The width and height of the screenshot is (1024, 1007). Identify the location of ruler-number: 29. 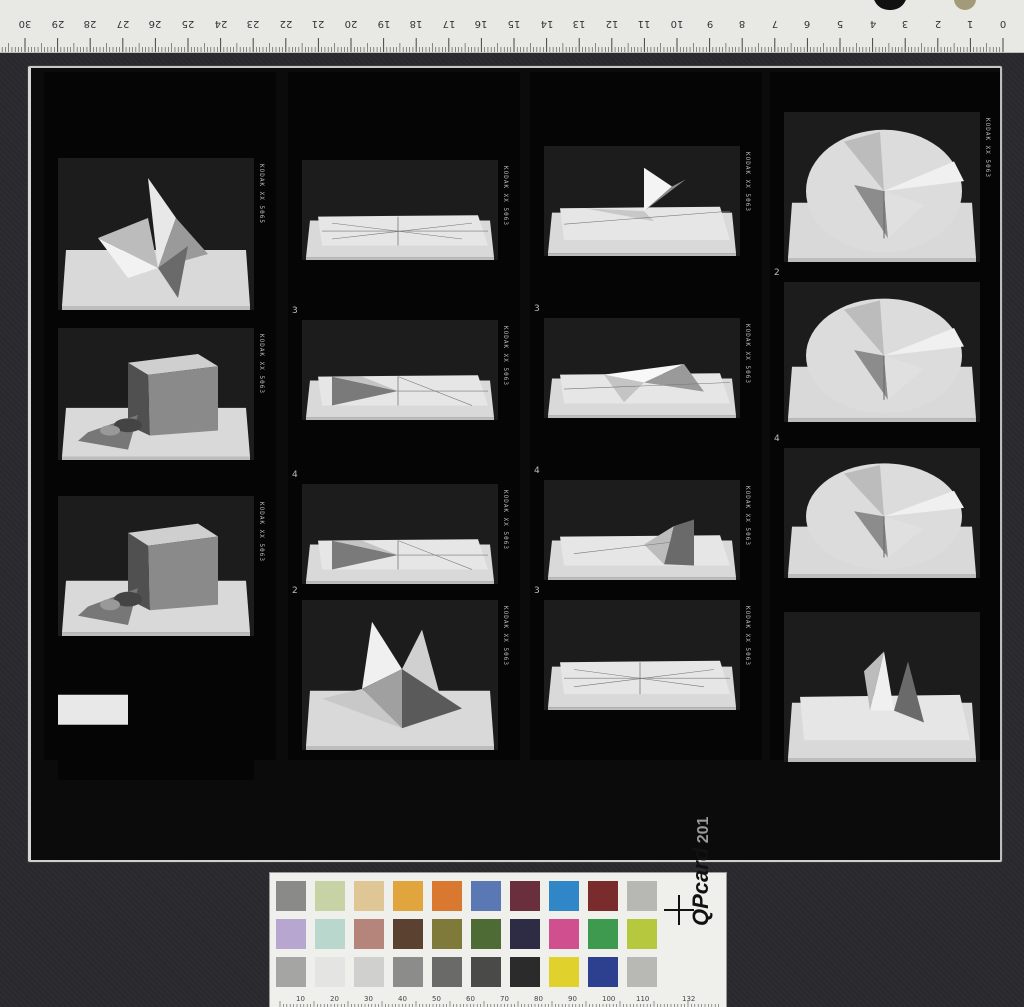
(57, 23).